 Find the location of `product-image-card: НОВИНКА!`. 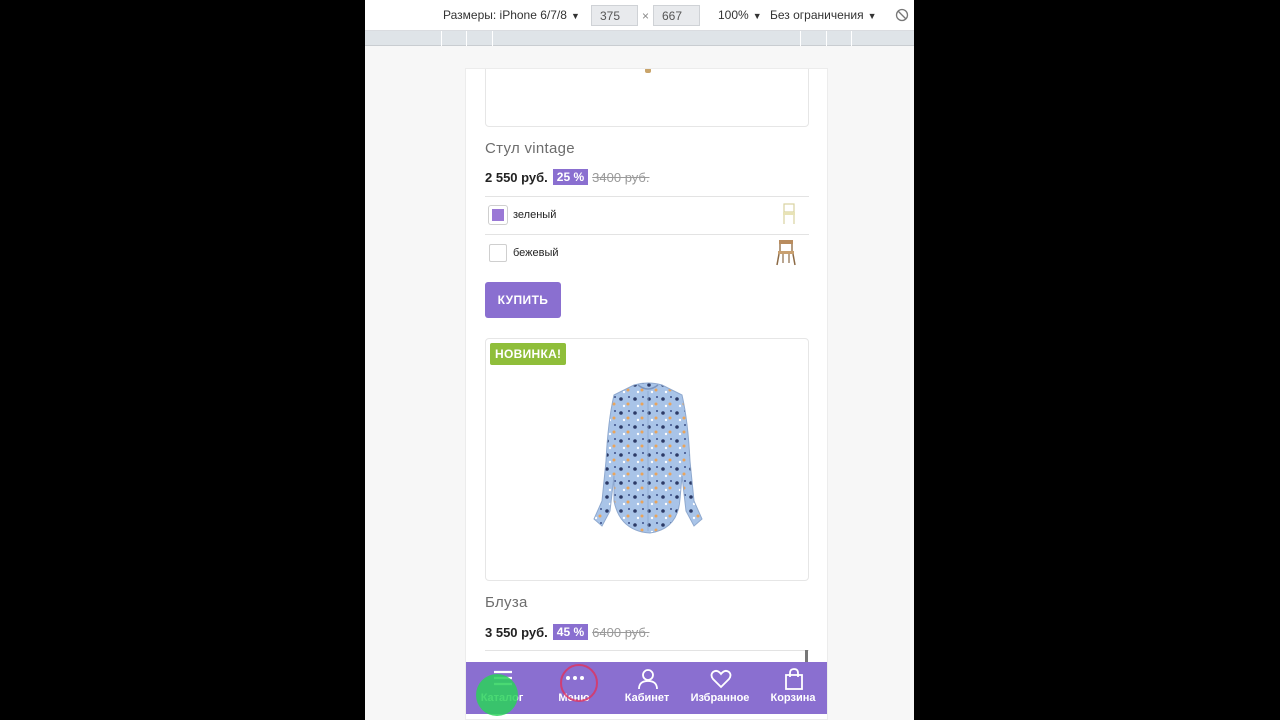

product-image-card: НОВИНКА! is located at coordinates (647, 459).